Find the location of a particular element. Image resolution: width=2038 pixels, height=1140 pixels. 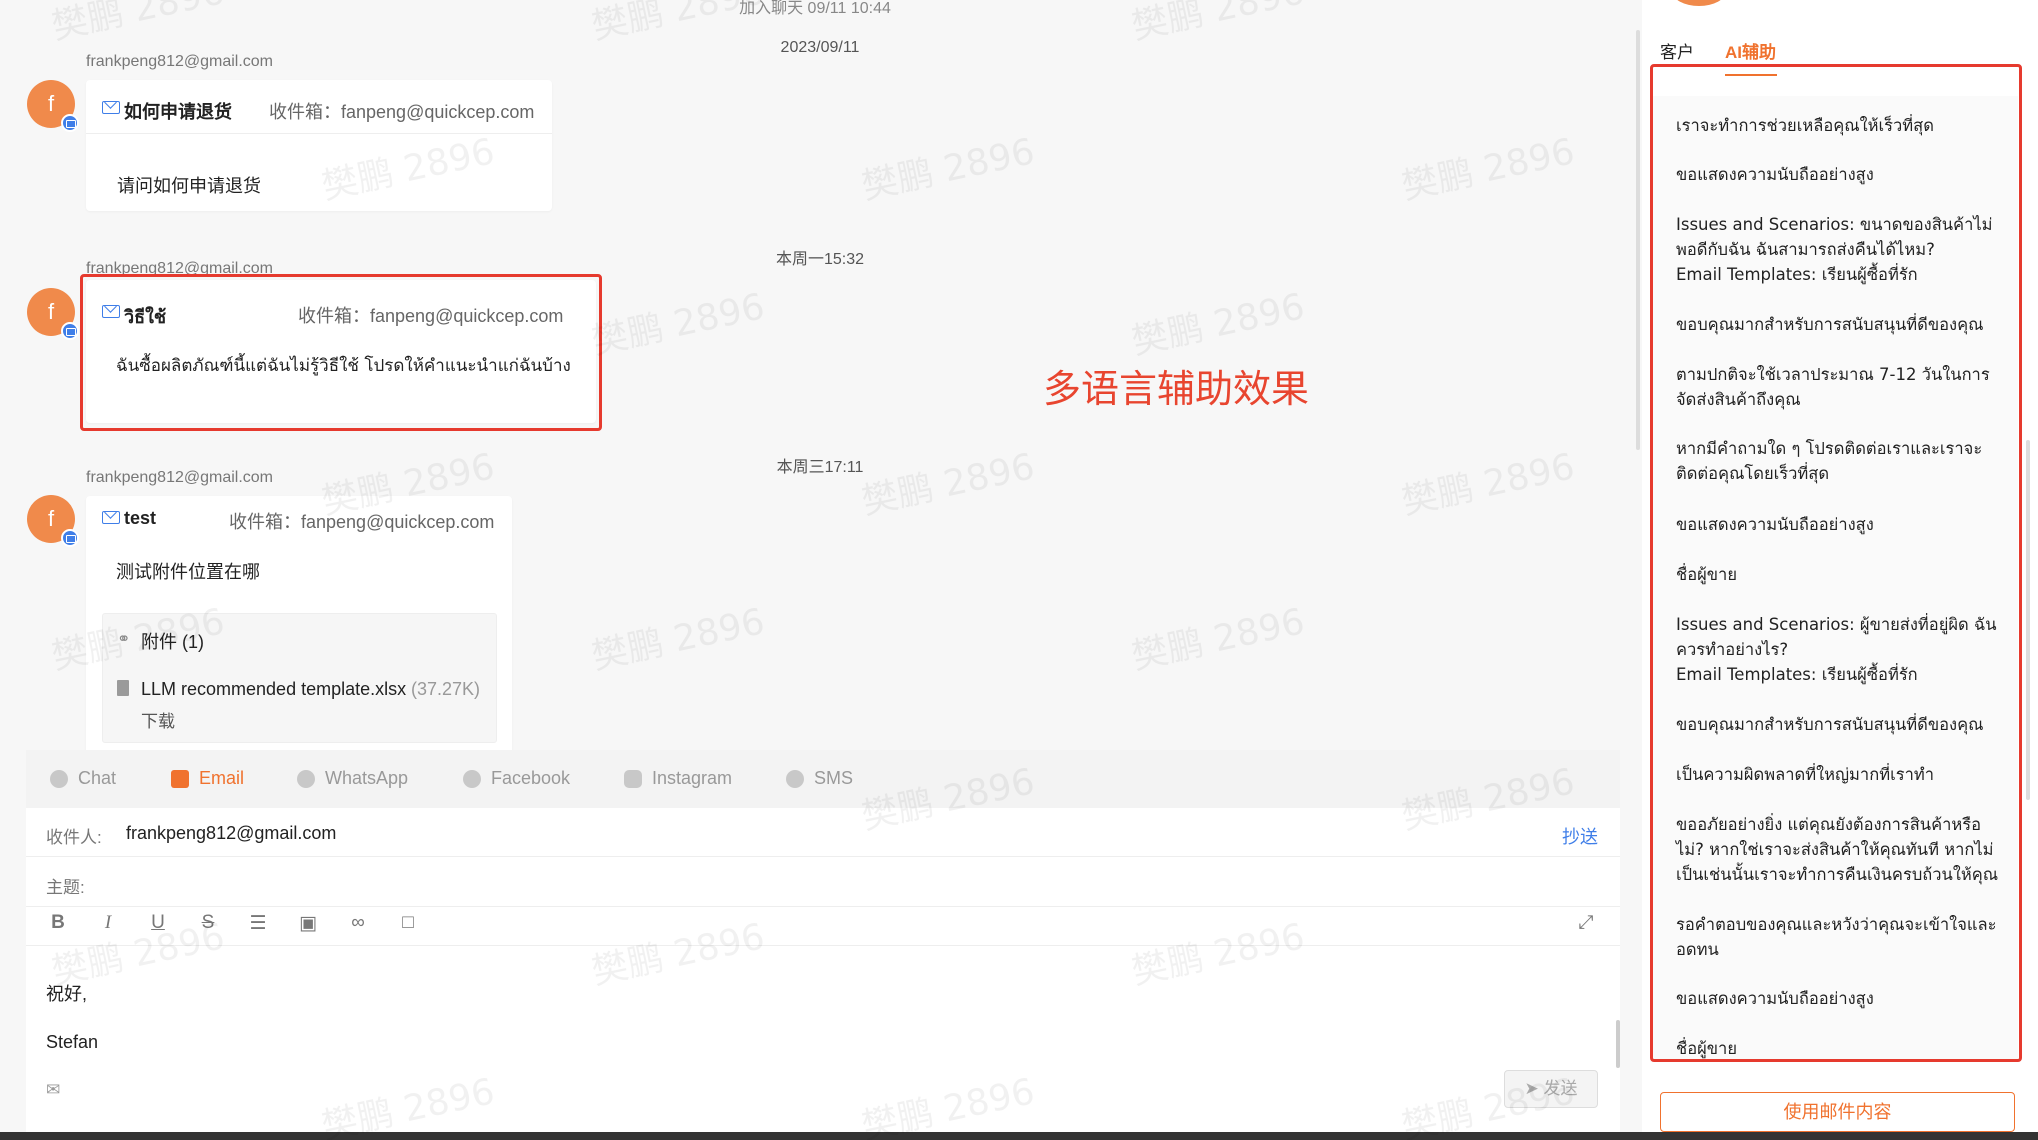

compose-body-line: Stefan is located at coordinates (72, 1042).